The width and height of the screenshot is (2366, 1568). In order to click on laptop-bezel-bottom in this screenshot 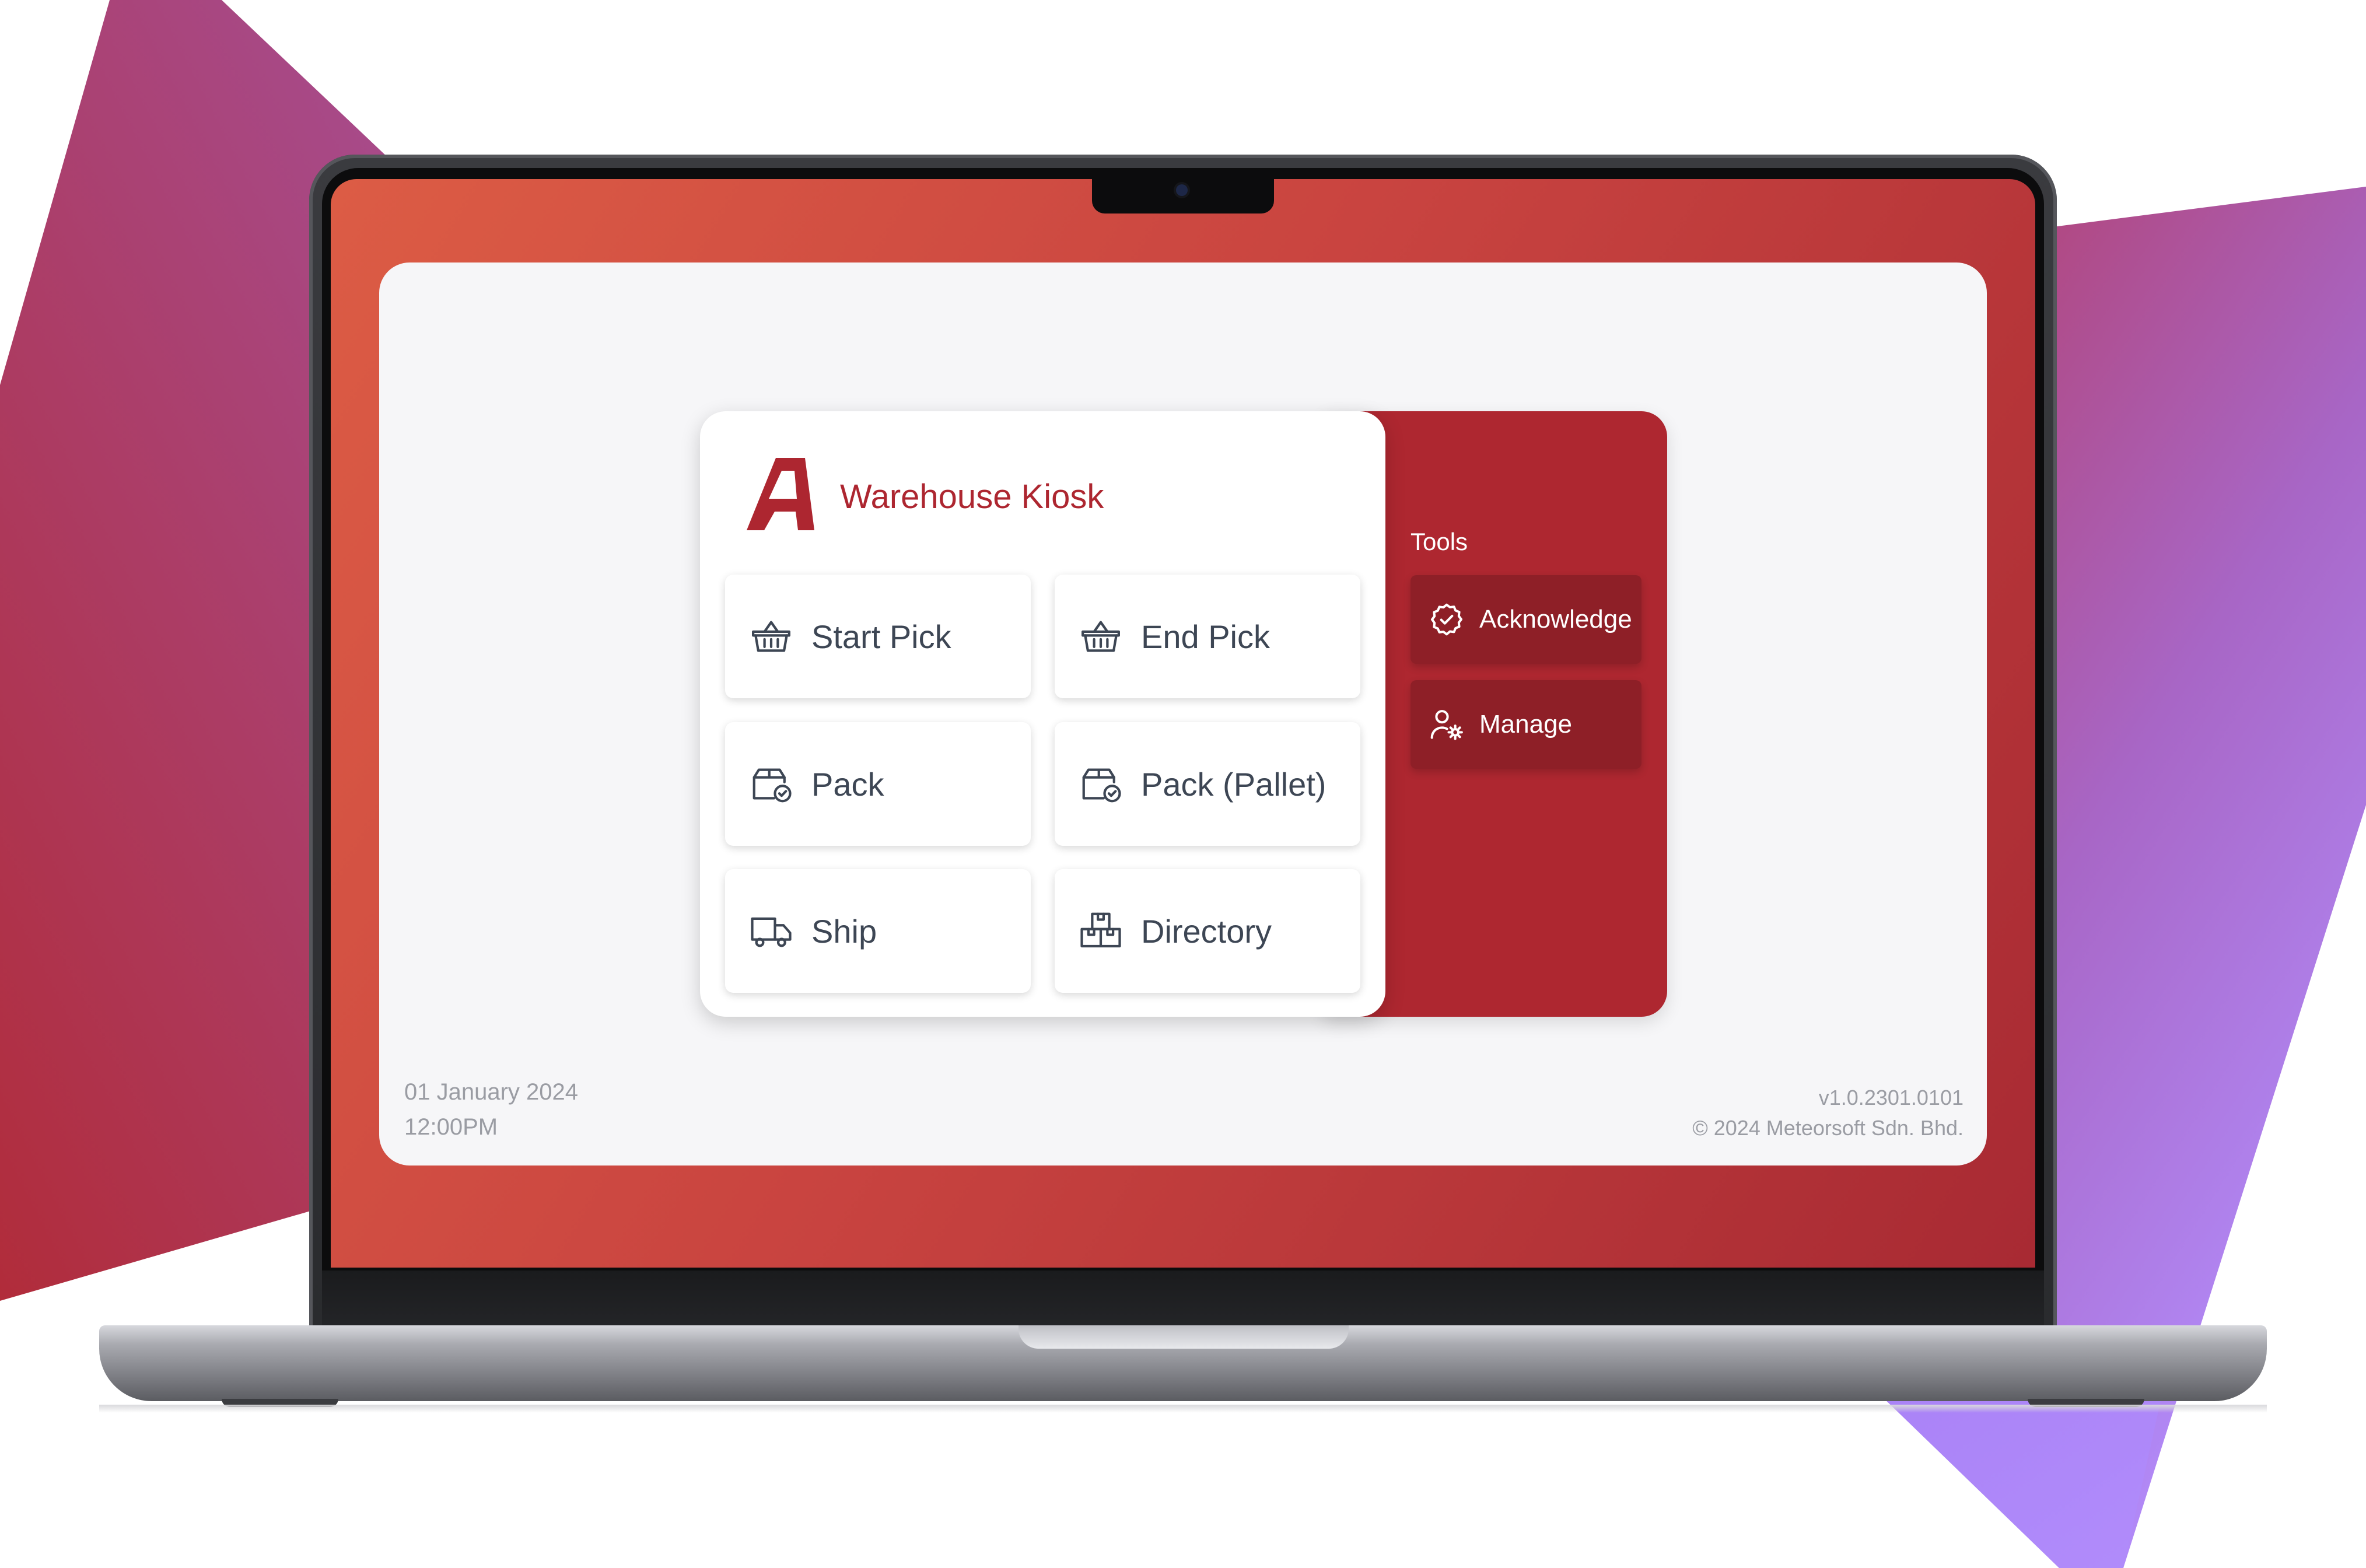, I will do `click(1183, 1300)`.